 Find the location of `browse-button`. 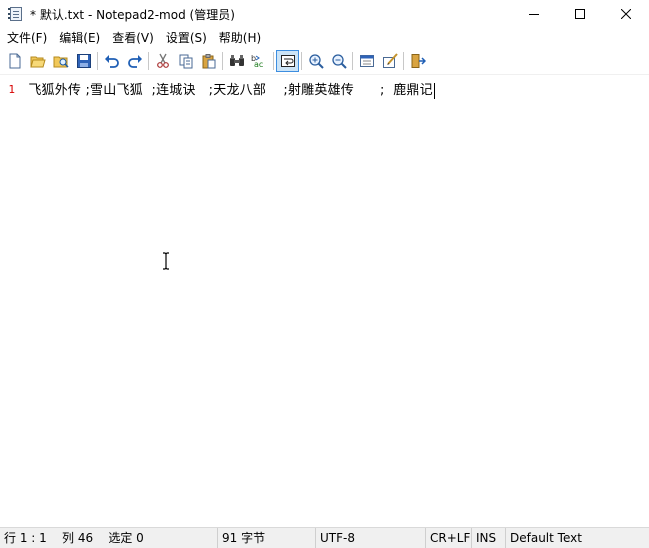

browse-button is located at coordinates (60, 61).